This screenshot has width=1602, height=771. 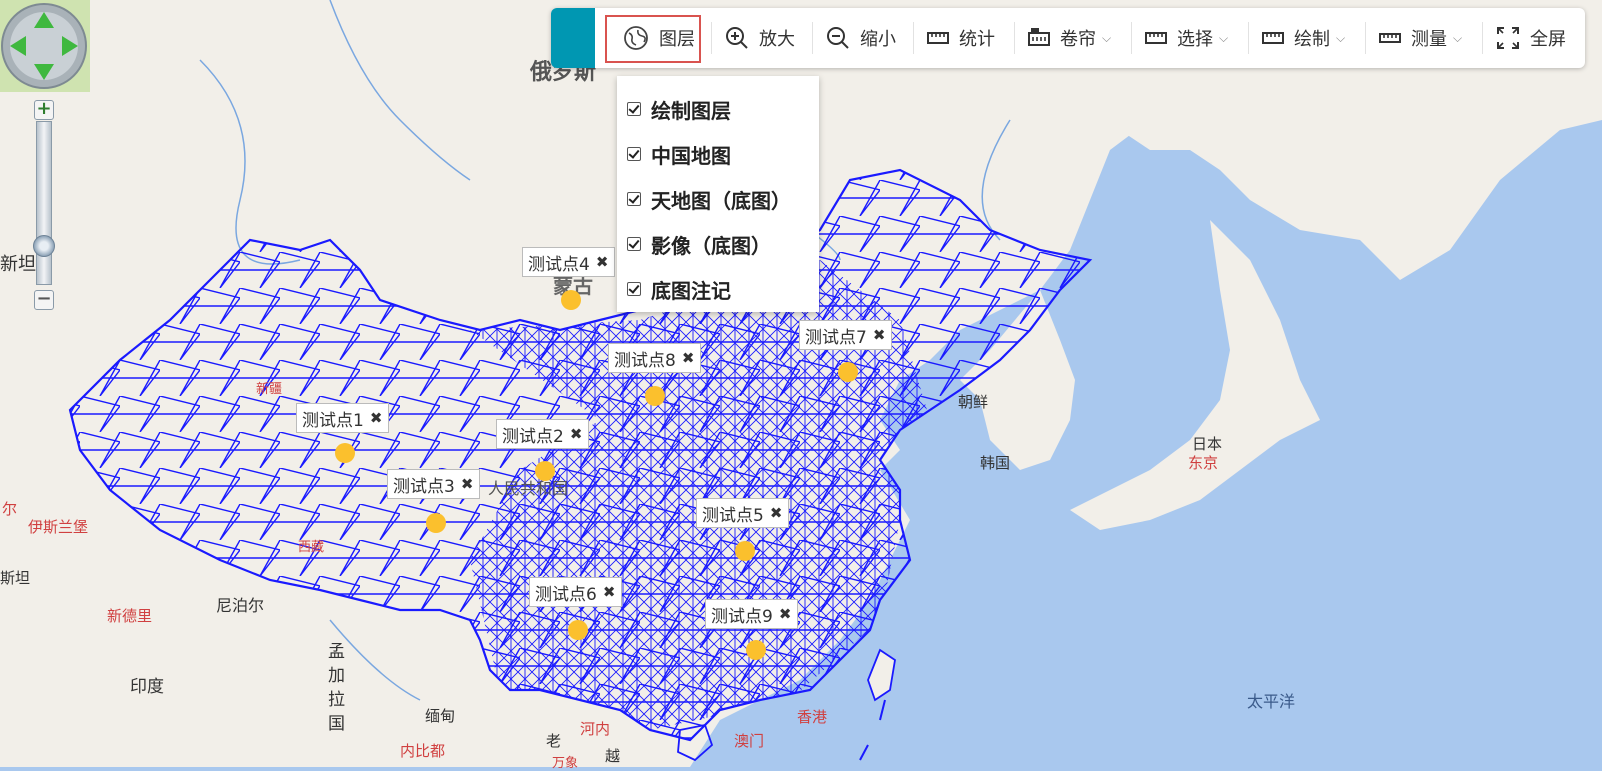 I want to click on layer-button: 图层, so click(x=659, y=38).